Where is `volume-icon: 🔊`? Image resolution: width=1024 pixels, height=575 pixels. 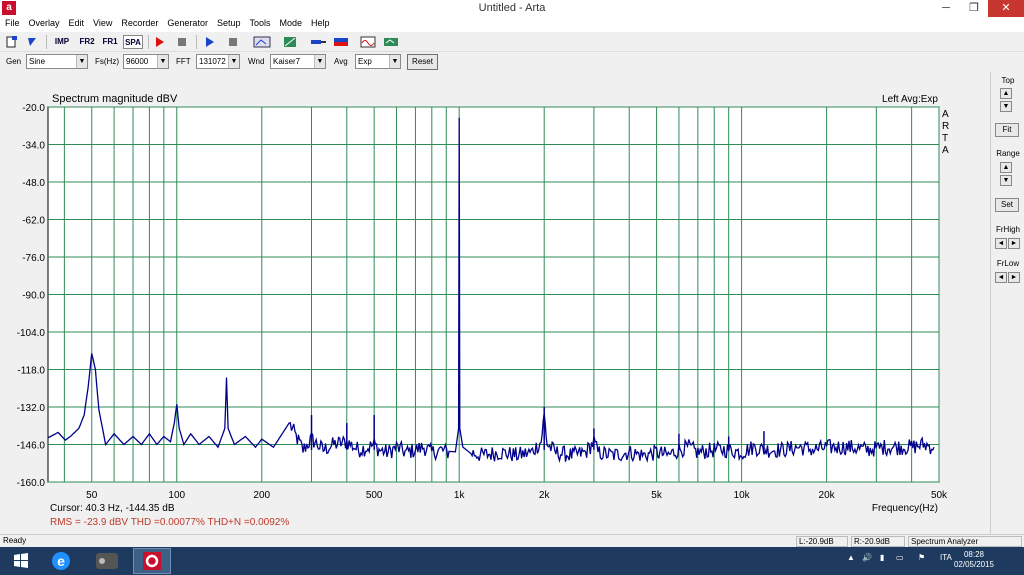
volume-icon: 🔊 is located at coordinates (867, 557).